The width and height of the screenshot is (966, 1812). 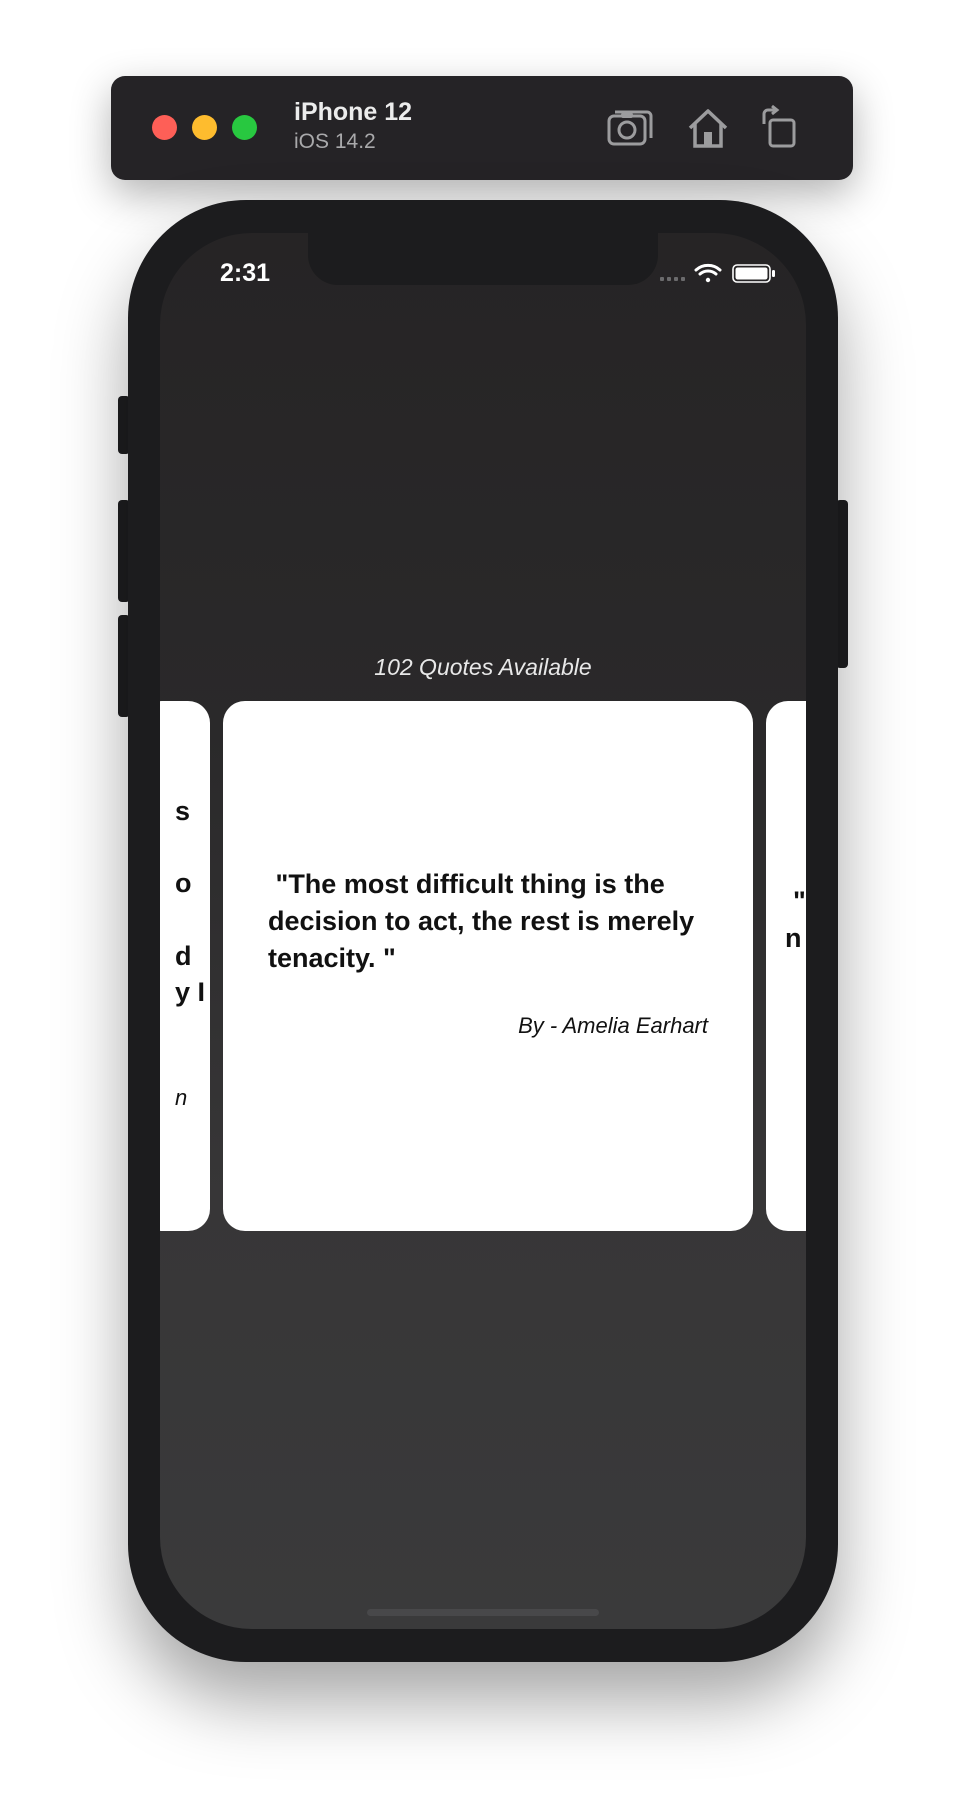 I want to click on previous-quote-card: s o d y I n, so click(x=185, y=966).